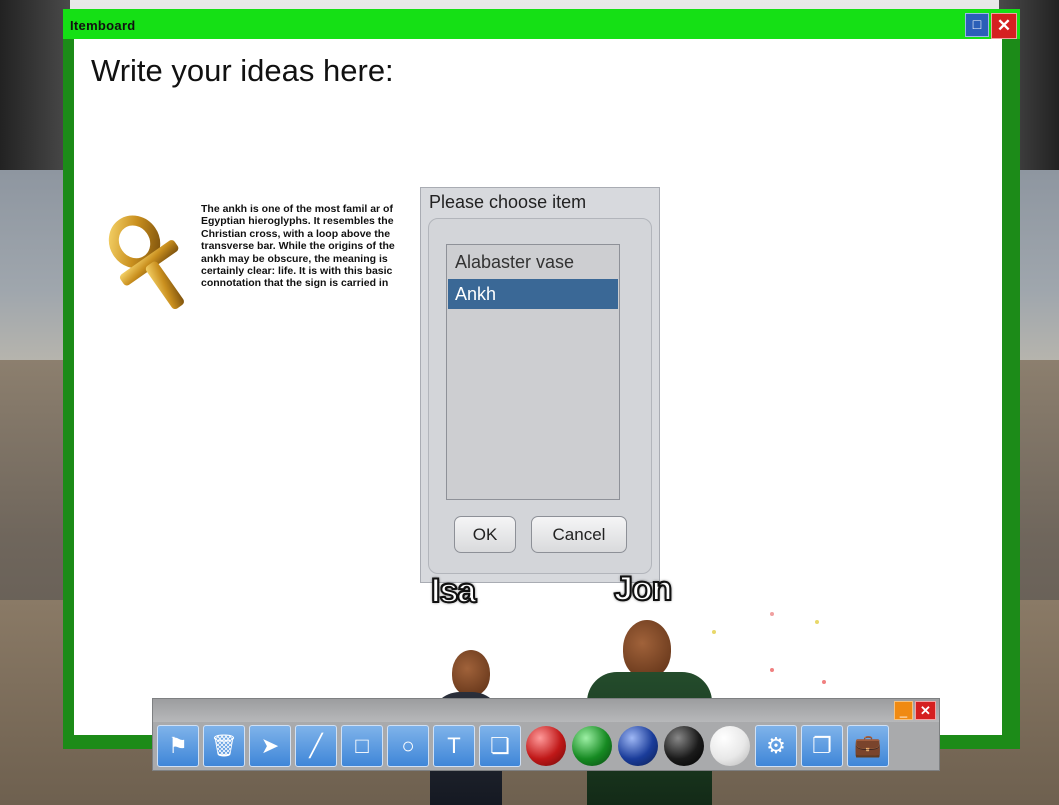  What do you see at coordinates (35, 85) in the screenshot?
I see `roof-beam-left` at bounding box center [35, 85].